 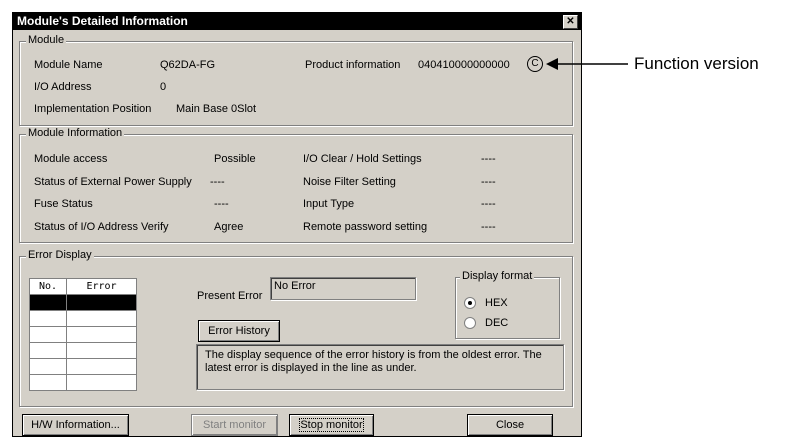 I want to click on close-icon: ✕, so click(x=570, y=22).